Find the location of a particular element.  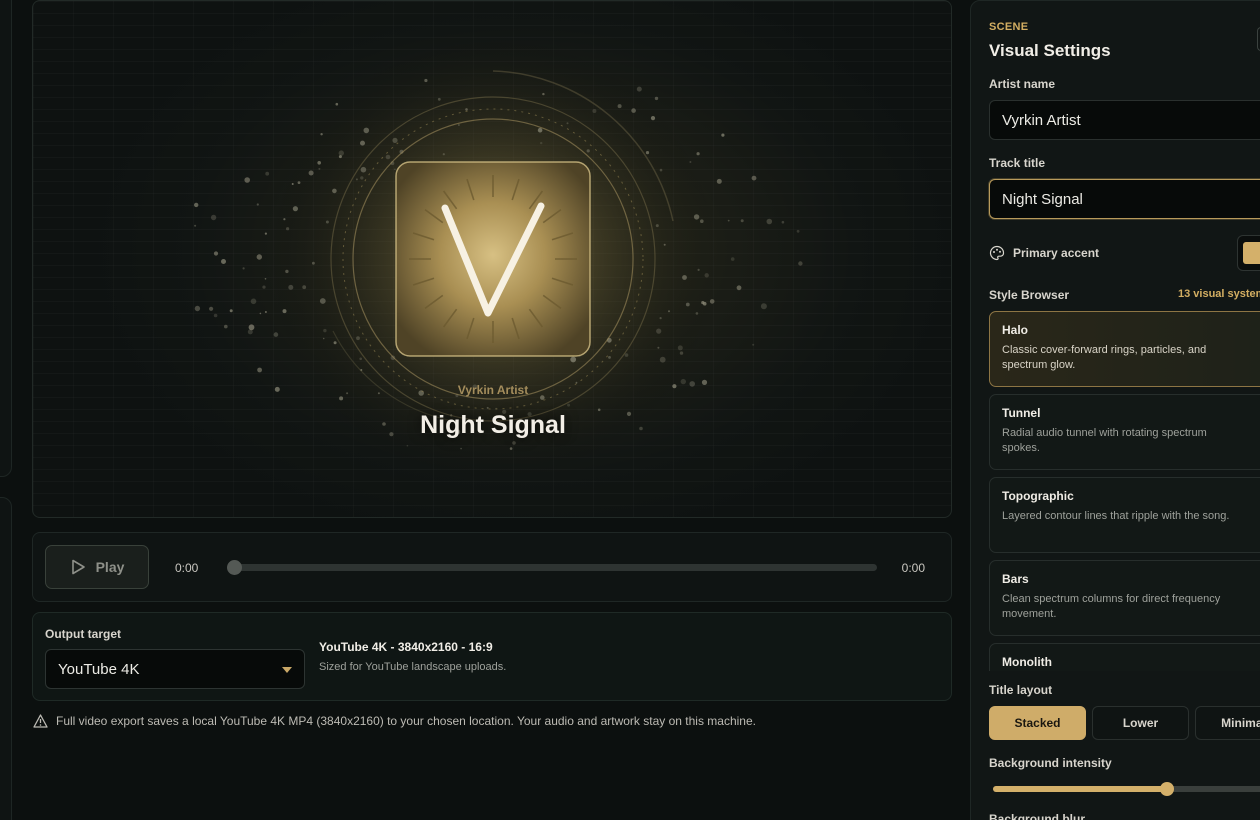

track-title-value: Night Signal is located at coordinates (1042, 199).